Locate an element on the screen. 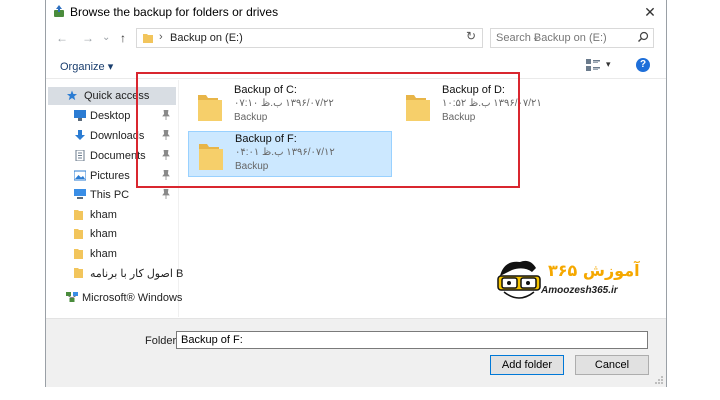  desktop-icon is located at coordinates (80, 115).